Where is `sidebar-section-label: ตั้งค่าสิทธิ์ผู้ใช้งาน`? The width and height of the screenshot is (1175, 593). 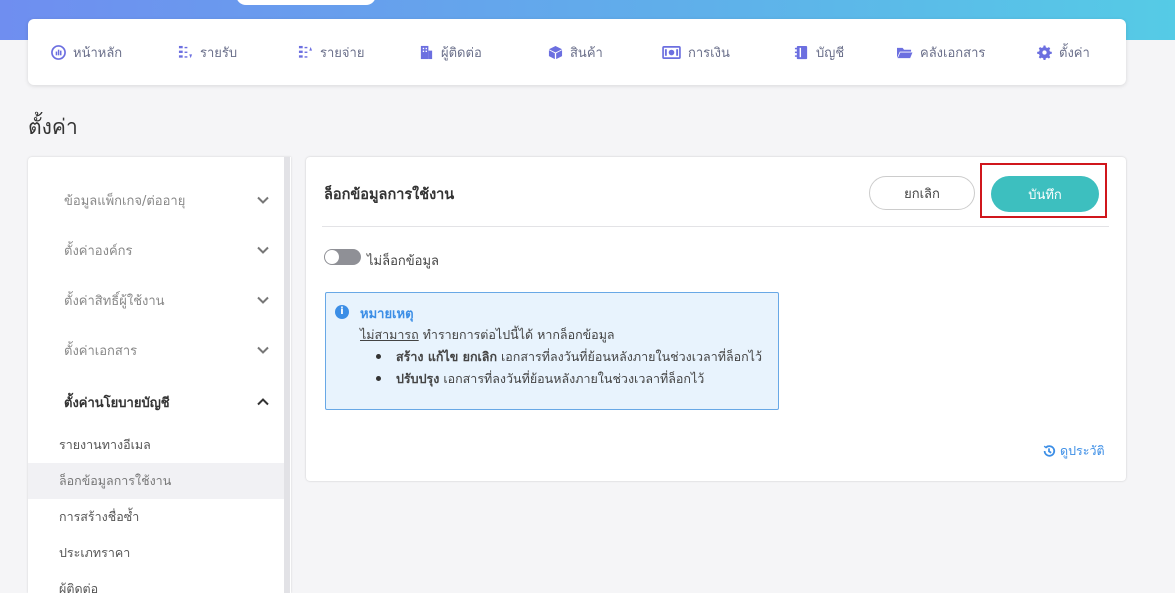 sidebar-section-label: ตั้งค่าสิทธิ์ผู้ใช้งาน is located at coordinates (114, 301).